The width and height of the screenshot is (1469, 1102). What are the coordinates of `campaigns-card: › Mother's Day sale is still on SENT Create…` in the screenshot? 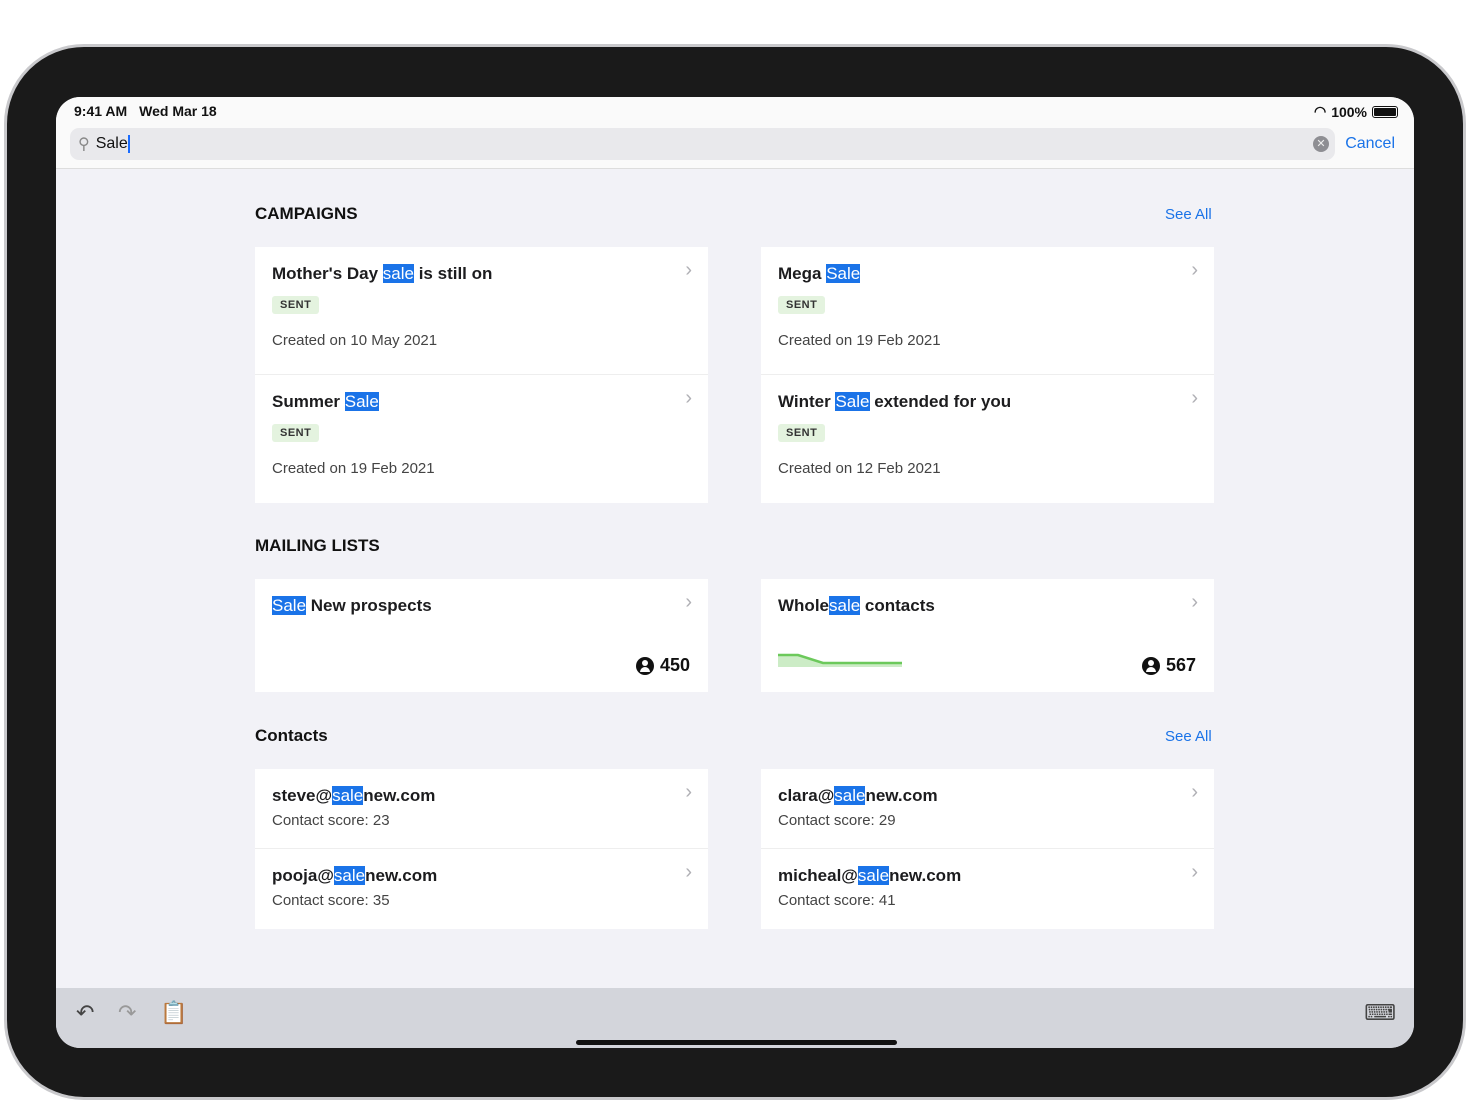 It's located at (481, 375).